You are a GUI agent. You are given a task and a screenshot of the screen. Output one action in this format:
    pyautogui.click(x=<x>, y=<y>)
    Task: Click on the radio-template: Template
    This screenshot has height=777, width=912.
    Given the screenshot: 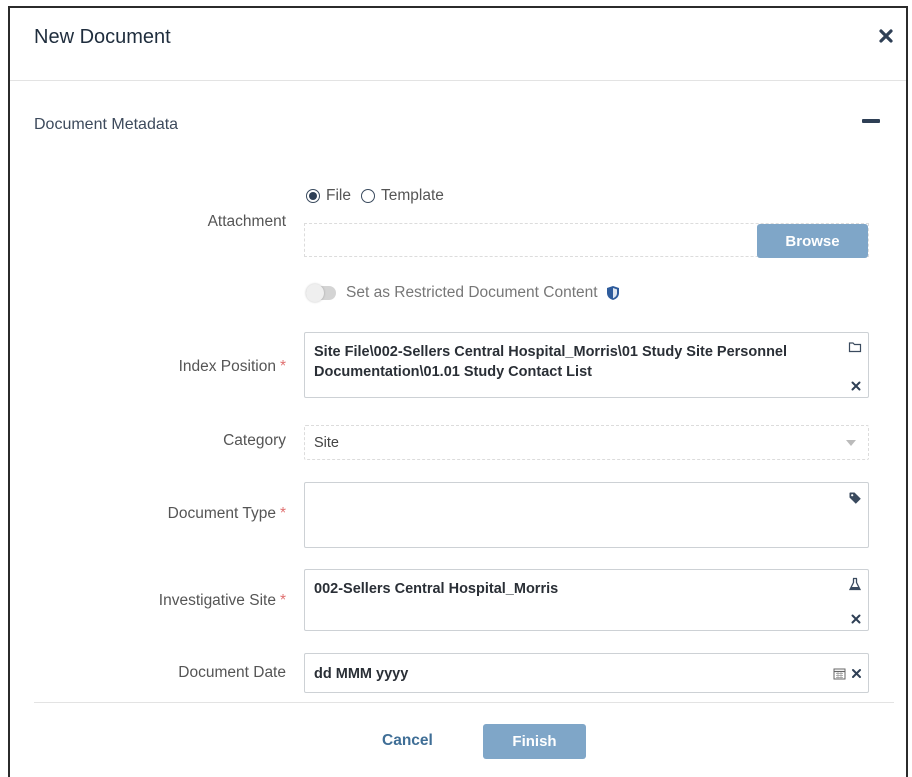 What is the action you would take?
    pyautogui.click(x=402, y=196)
    